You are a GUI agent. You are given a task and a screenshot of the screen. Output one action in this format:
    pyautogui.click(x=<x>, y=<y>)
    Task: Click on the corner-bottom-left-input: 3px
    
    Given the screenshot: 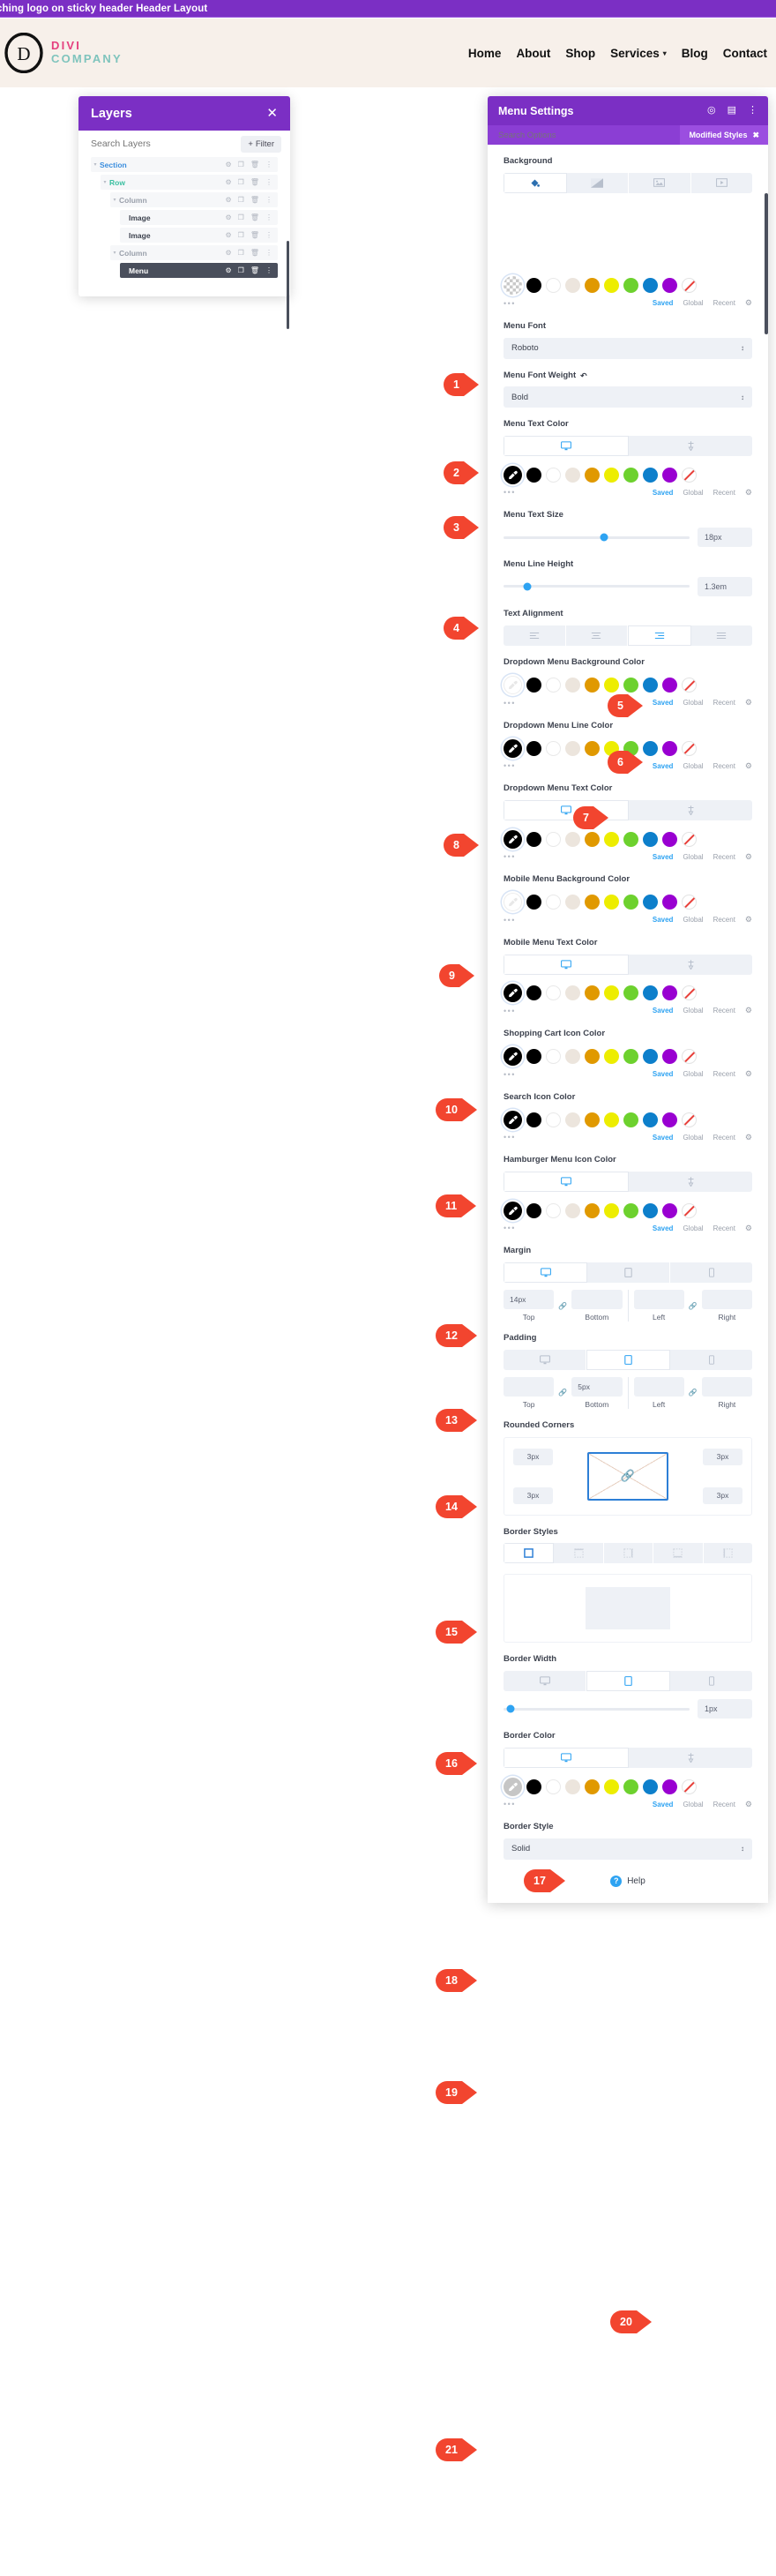 What is the action you would take?
    pyautogui.click(x=533, y=1495)
    